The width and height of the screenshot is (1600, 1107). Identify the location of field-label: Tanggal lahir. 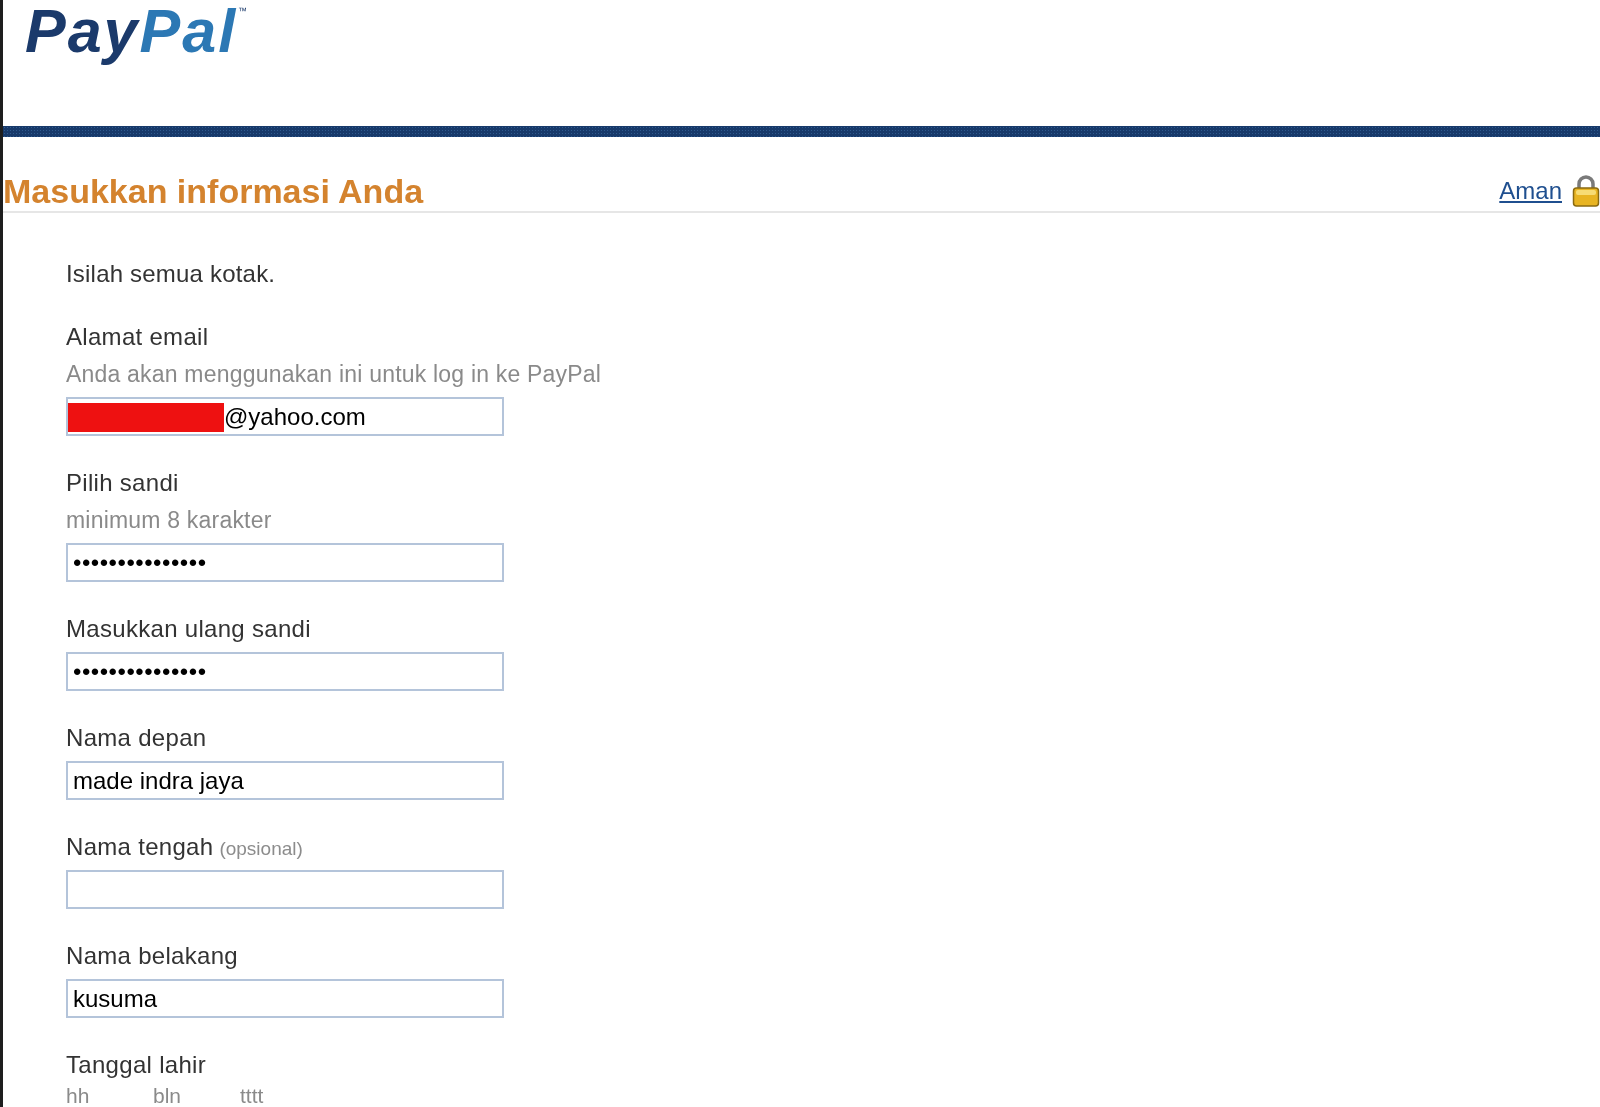
(136, 1065).